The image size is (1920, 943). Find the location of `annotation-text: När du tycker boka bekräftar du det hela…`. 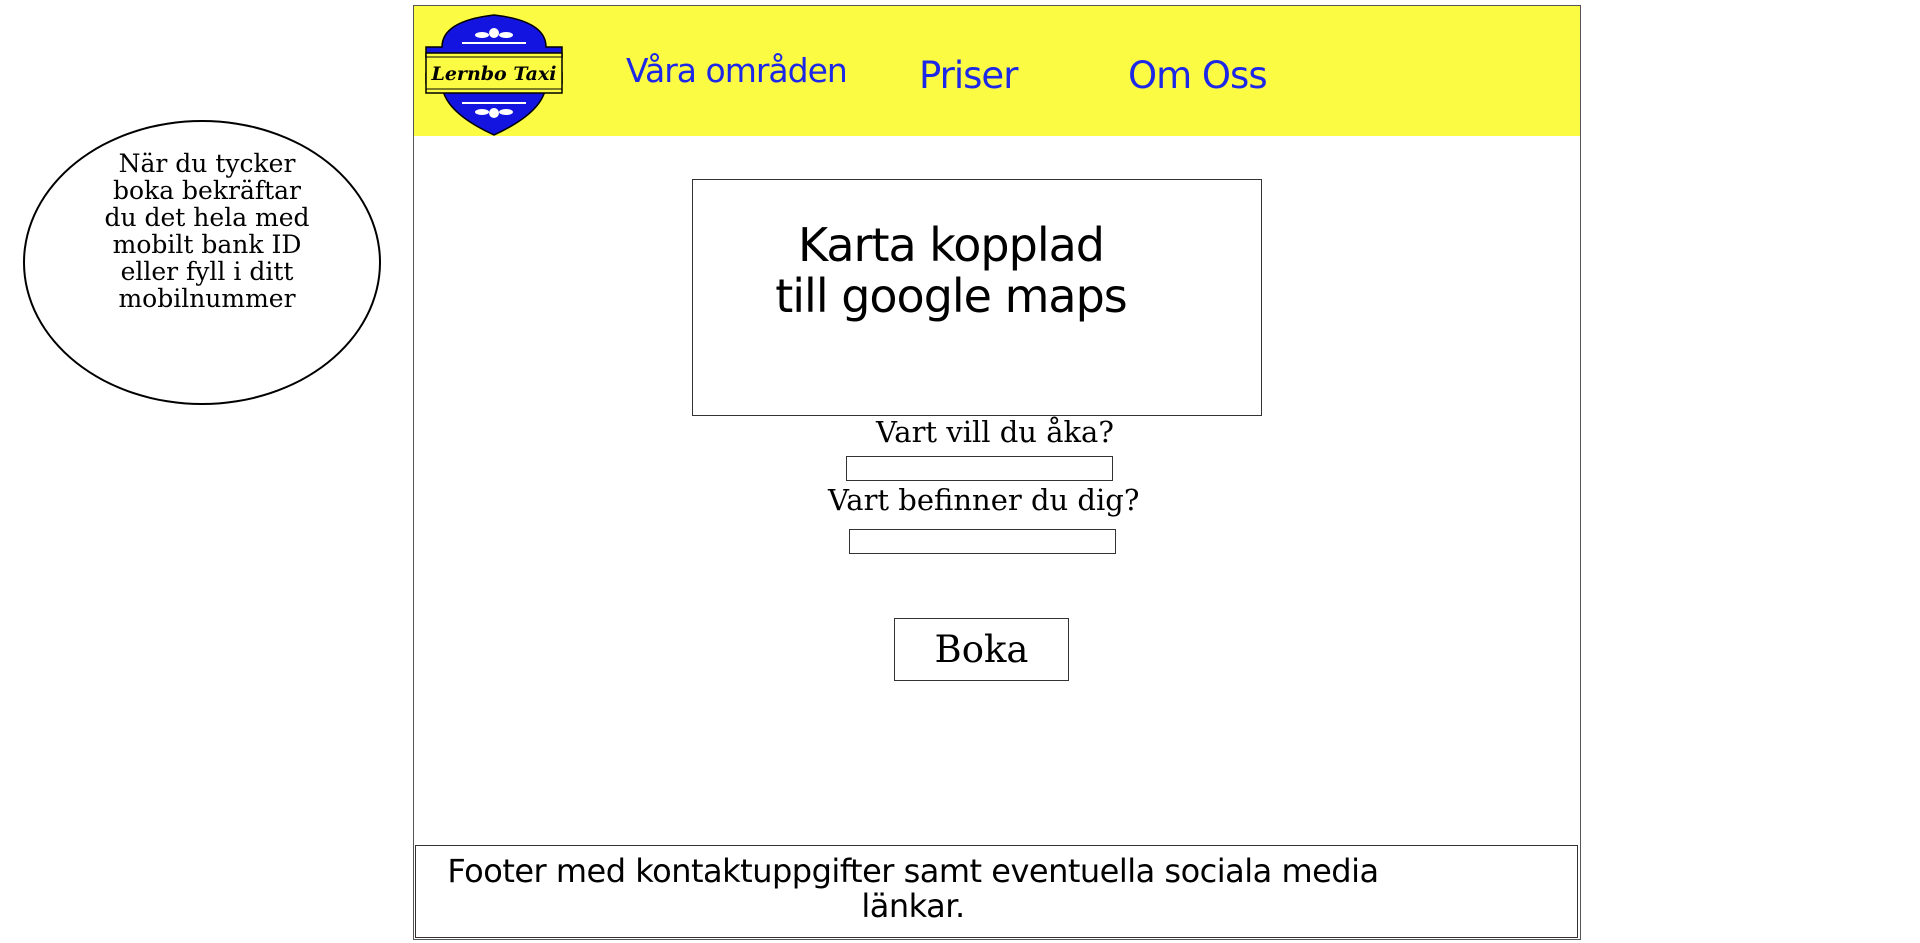

annotation-text: När du tycker boka bekräftar du det hela… is located at coordinates (207, 231).